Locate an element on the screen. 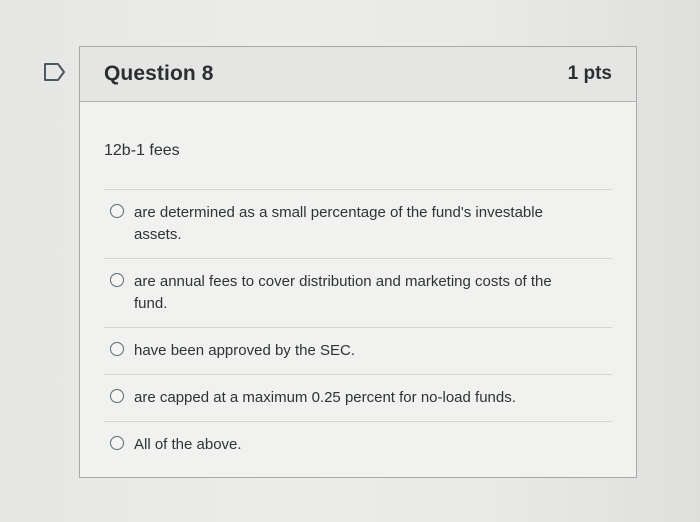 The height and width of the screenshot is (522, 700). question-text: 12b-1 fees is located at coordinates (142, 150).